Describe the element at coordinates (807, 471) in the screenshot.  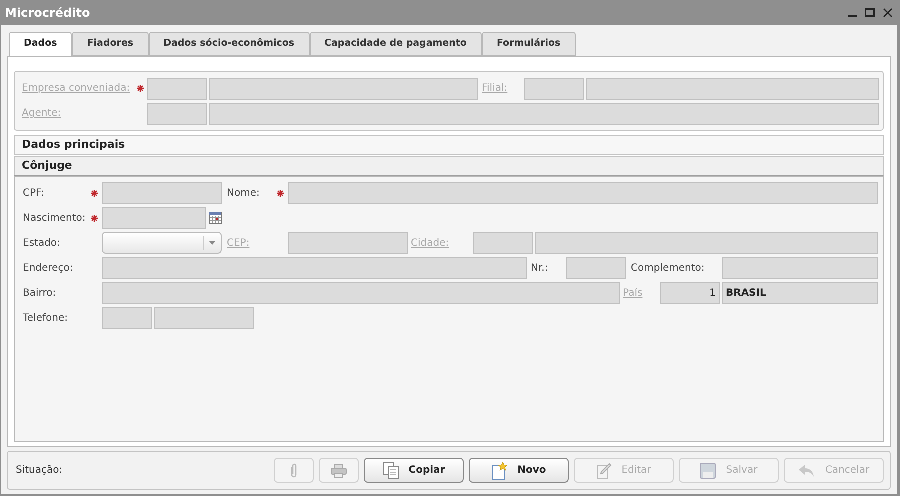
I see `undo-arrow-icon` at that location.